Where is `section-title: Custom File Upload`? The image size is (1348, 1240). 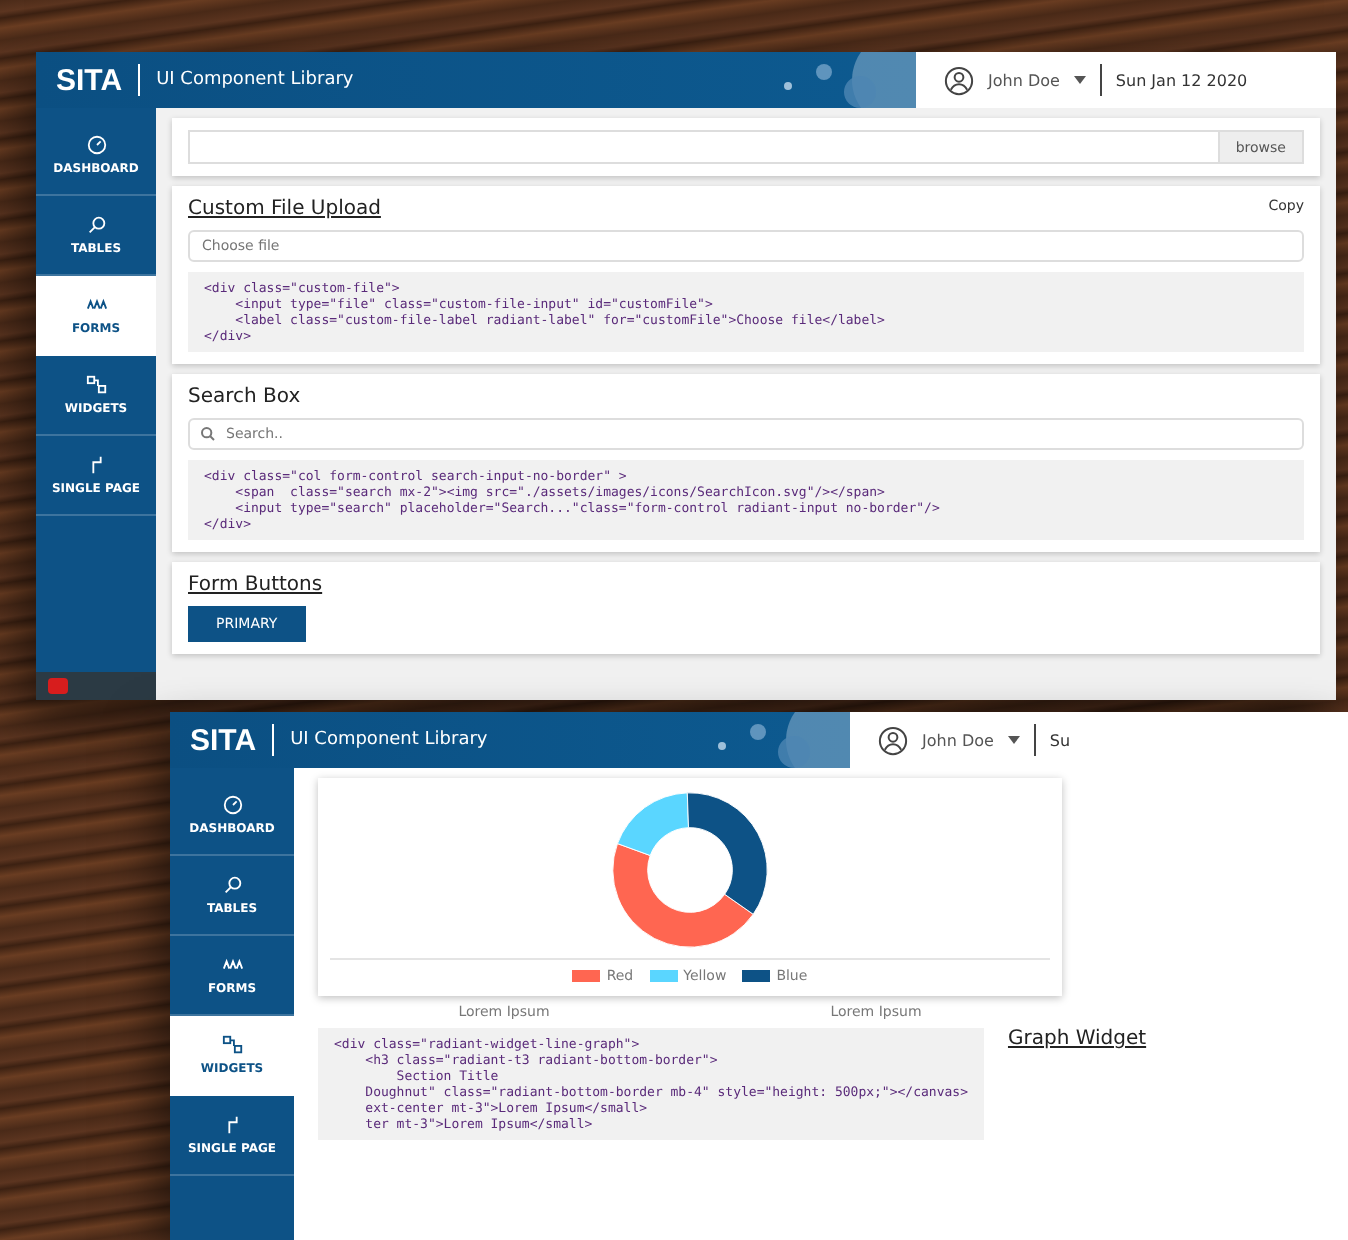
section-title: Custom File Upload is located at coordinates (284, 209).